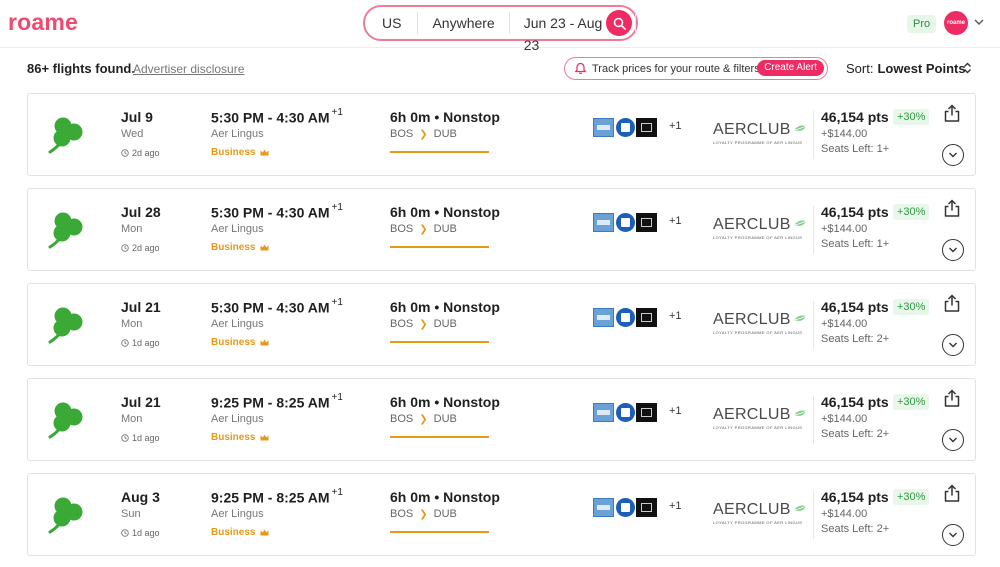 The width and height of the screenshot is (1000, 567). Describe the element at coordinates (65, 325) in the screenshot. I see `aer-lingus-shamrock-icon` at that location.